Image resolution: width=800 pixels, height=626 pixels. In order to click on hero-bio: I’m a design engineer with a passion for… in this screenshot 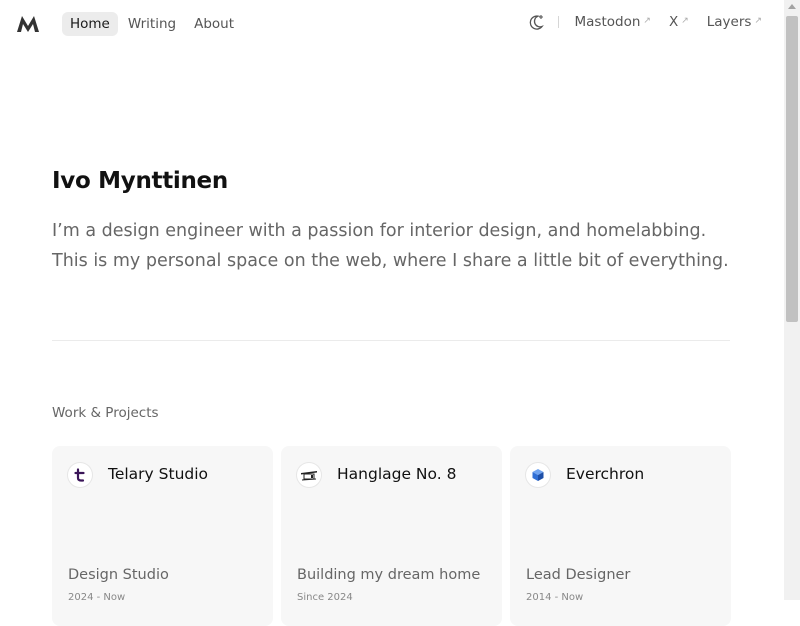, I will do `click(390, 246)`.